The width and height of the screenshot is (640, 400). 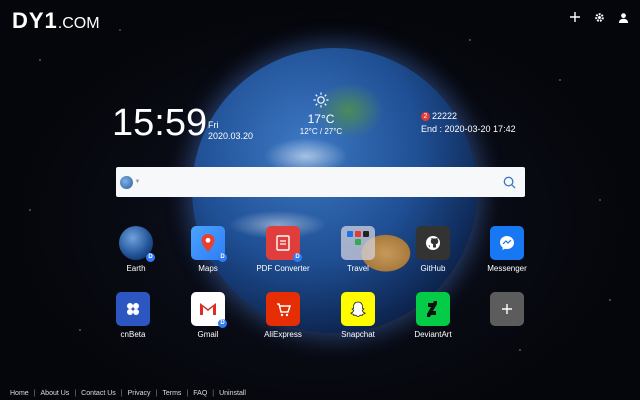 I want to click on app-label: PDF Converter, so click(x=283, y=268).